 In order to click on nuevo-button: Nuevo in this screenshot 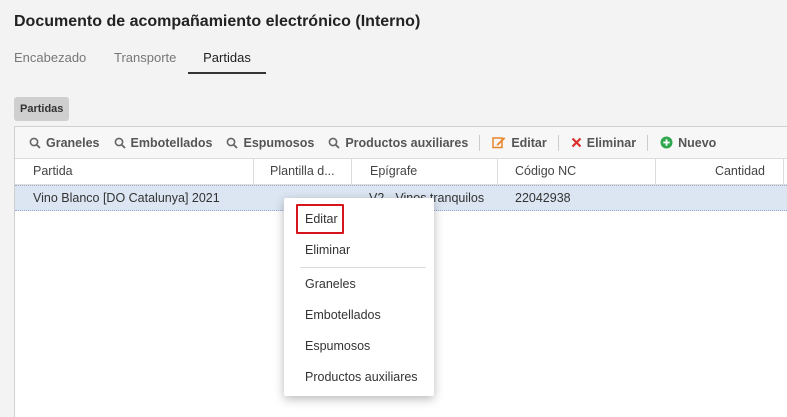, I will do `click(688, 143)`.